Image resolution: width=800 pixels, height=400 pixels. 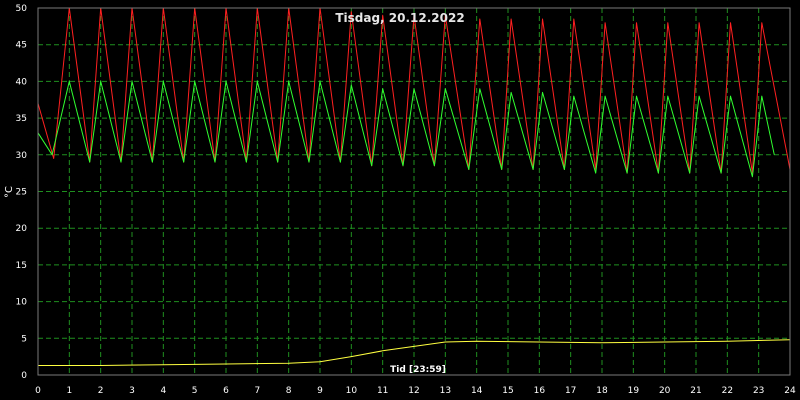 I want to click on y-tick-label: 45, so click(x=21, y=46).